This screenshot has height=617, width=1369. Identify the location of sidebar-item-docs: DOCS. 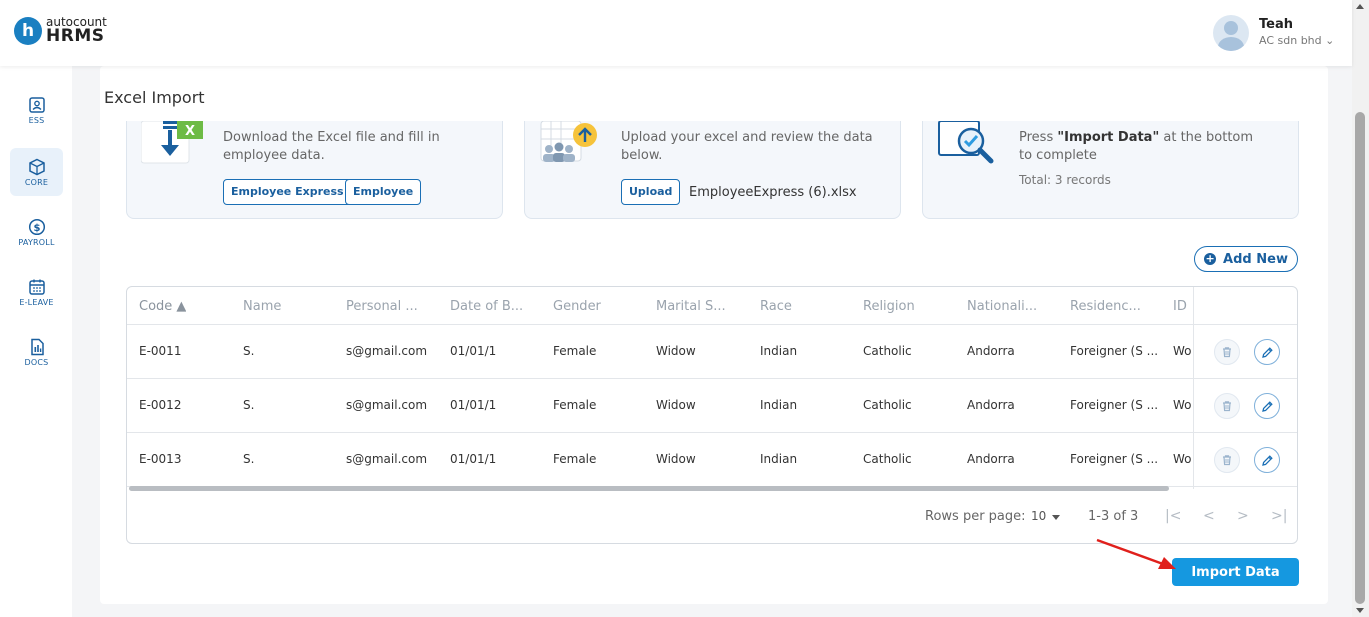
(36, 352).